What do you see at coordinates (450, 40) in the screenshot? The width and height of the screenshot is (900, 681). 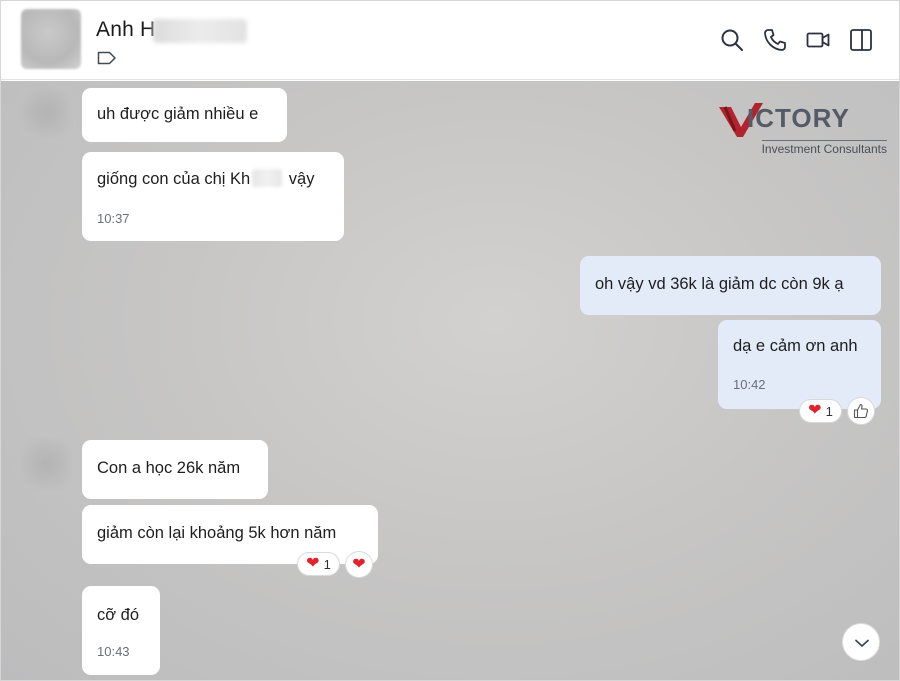 I see `chat-header: Anh H` at bounding box center [450, 40].